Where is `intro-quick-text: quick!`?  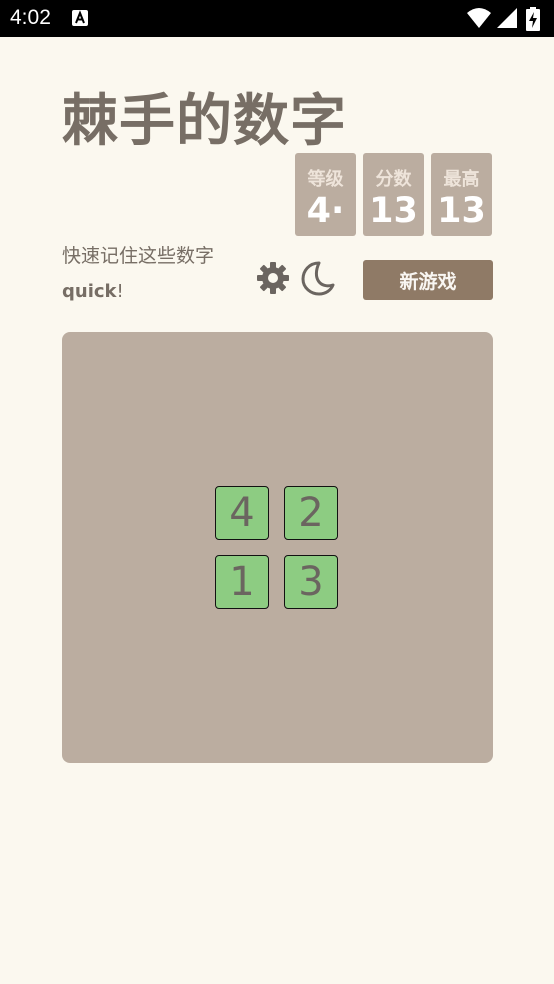 intro-quick-text: quick! is located at coordinates (93, 291).